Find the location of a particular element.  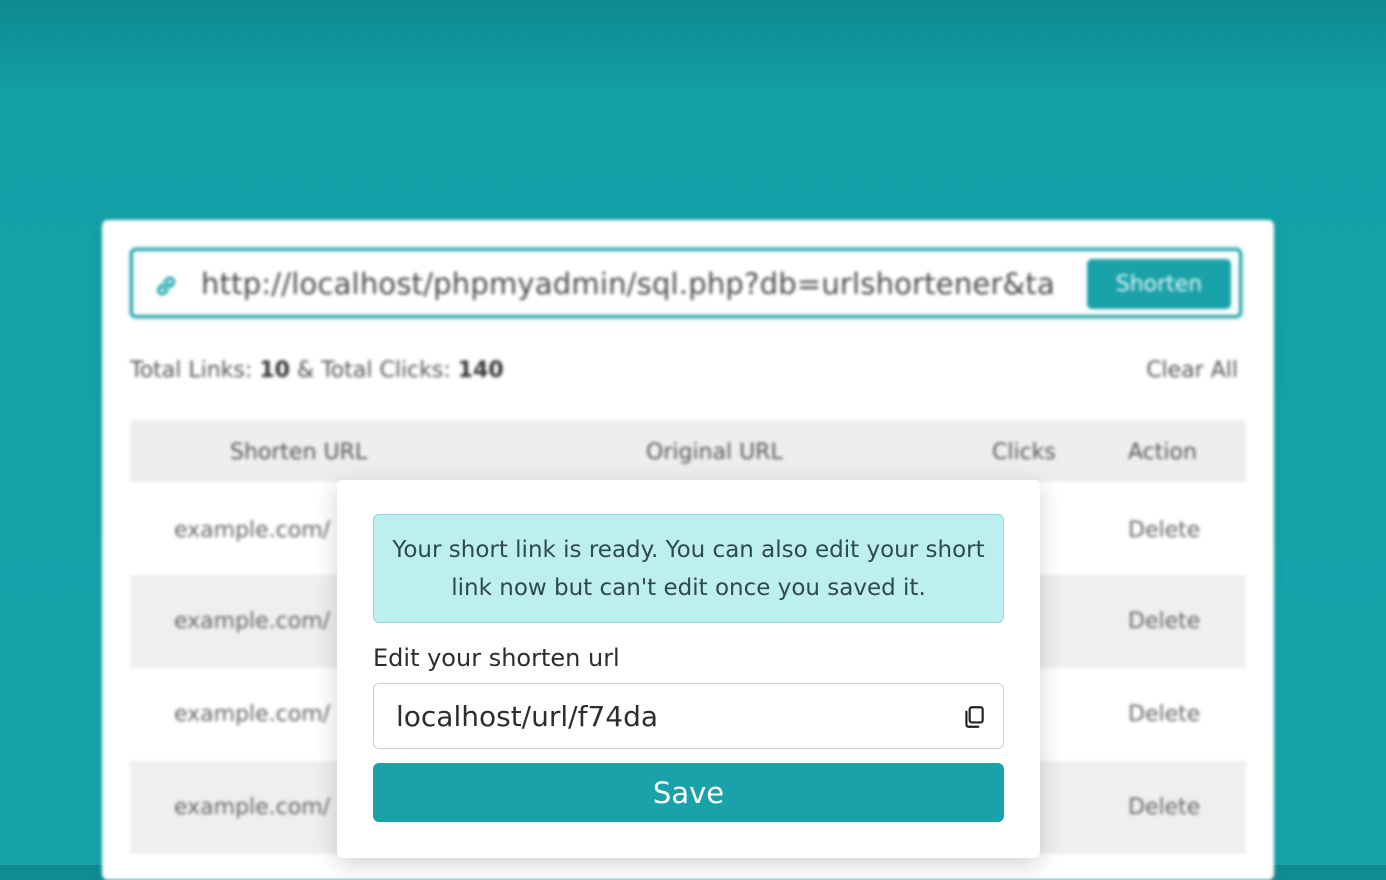

header-clicks: Clicks is located at coordinates (1024, 452).